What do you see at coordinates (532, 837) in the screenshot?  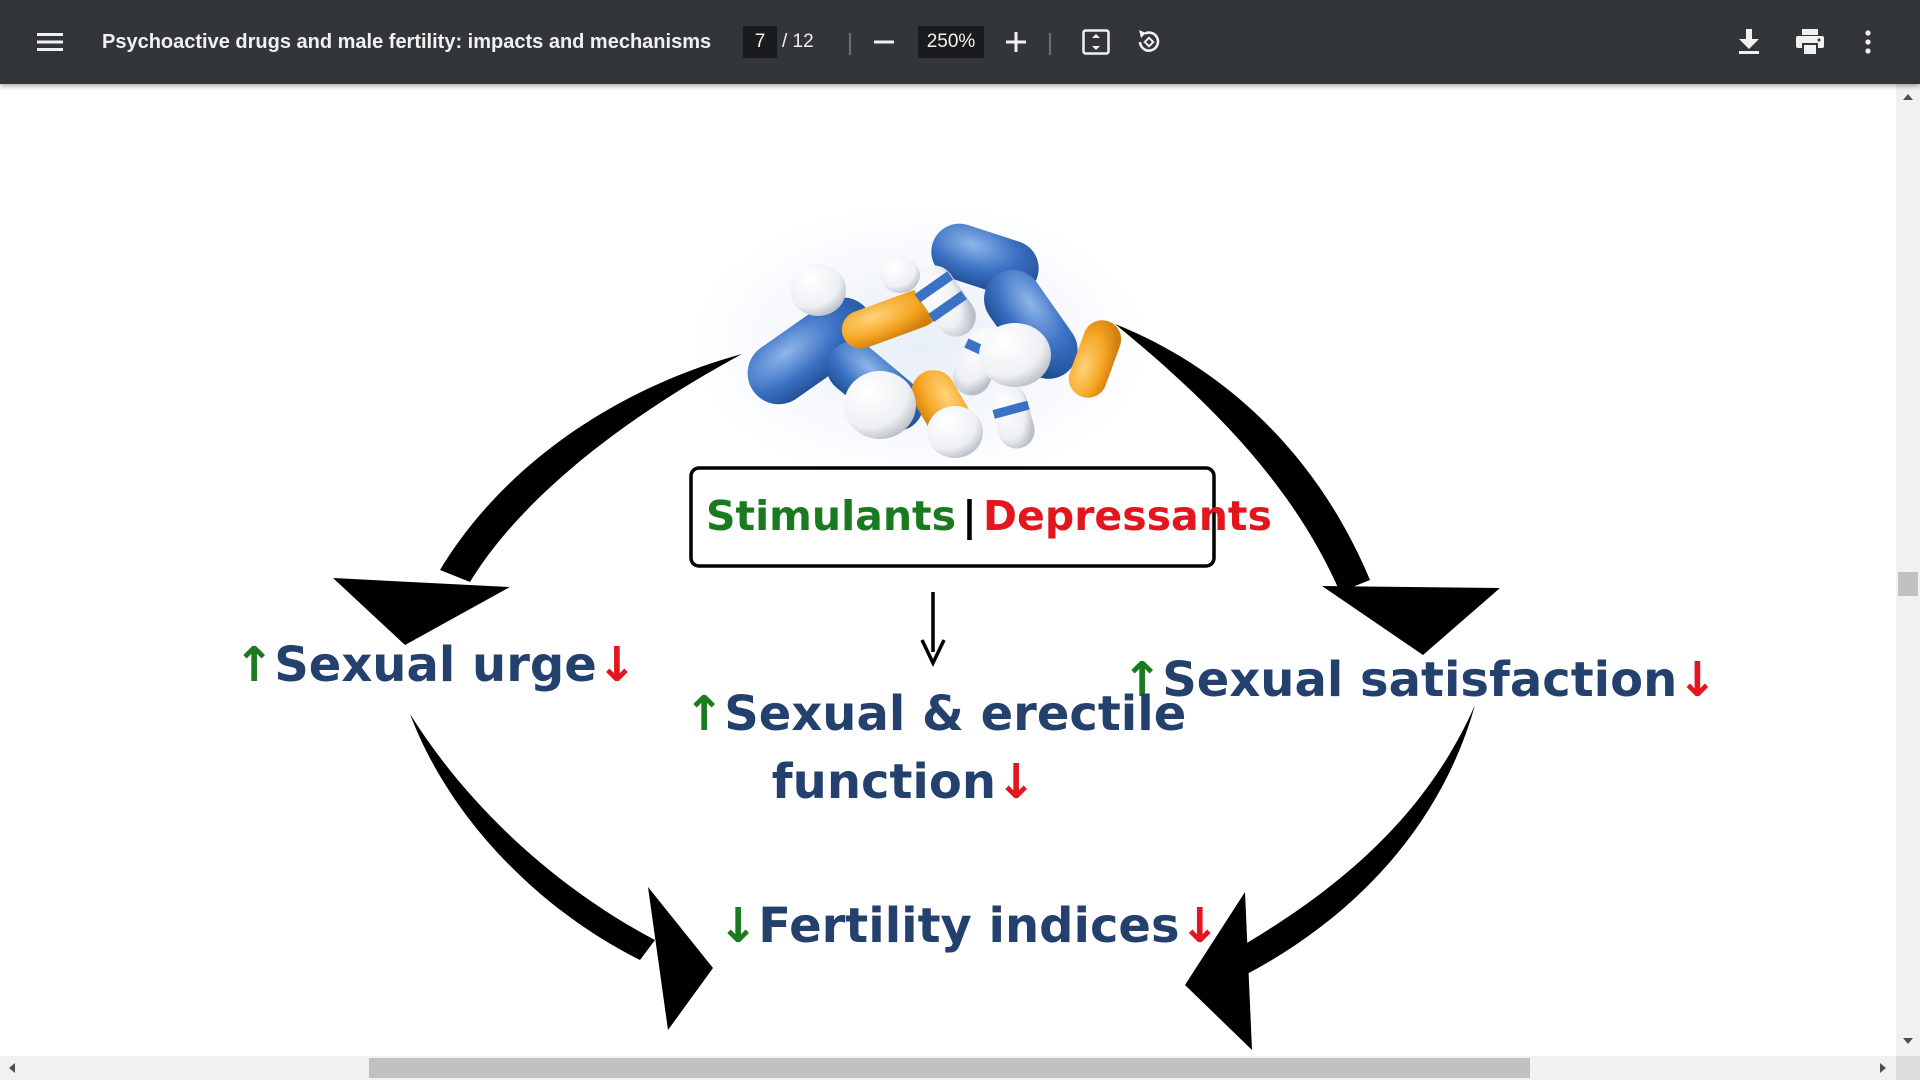 I see `arrow-from-urge` at bounding box center [532, 837].